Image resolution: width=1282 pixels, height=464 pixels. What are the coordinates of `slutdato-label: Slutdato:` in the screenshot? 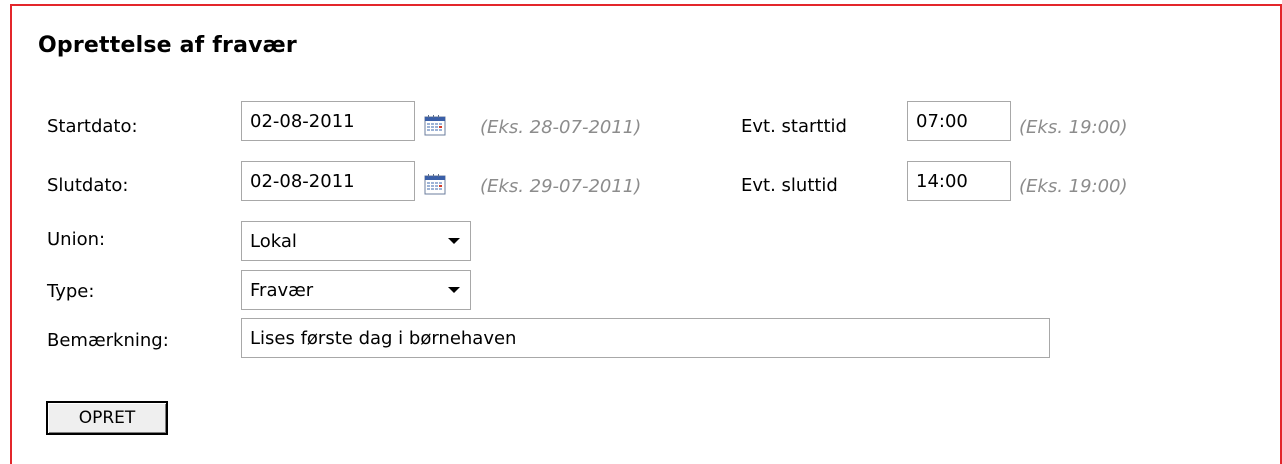 It's located at (88, 185).